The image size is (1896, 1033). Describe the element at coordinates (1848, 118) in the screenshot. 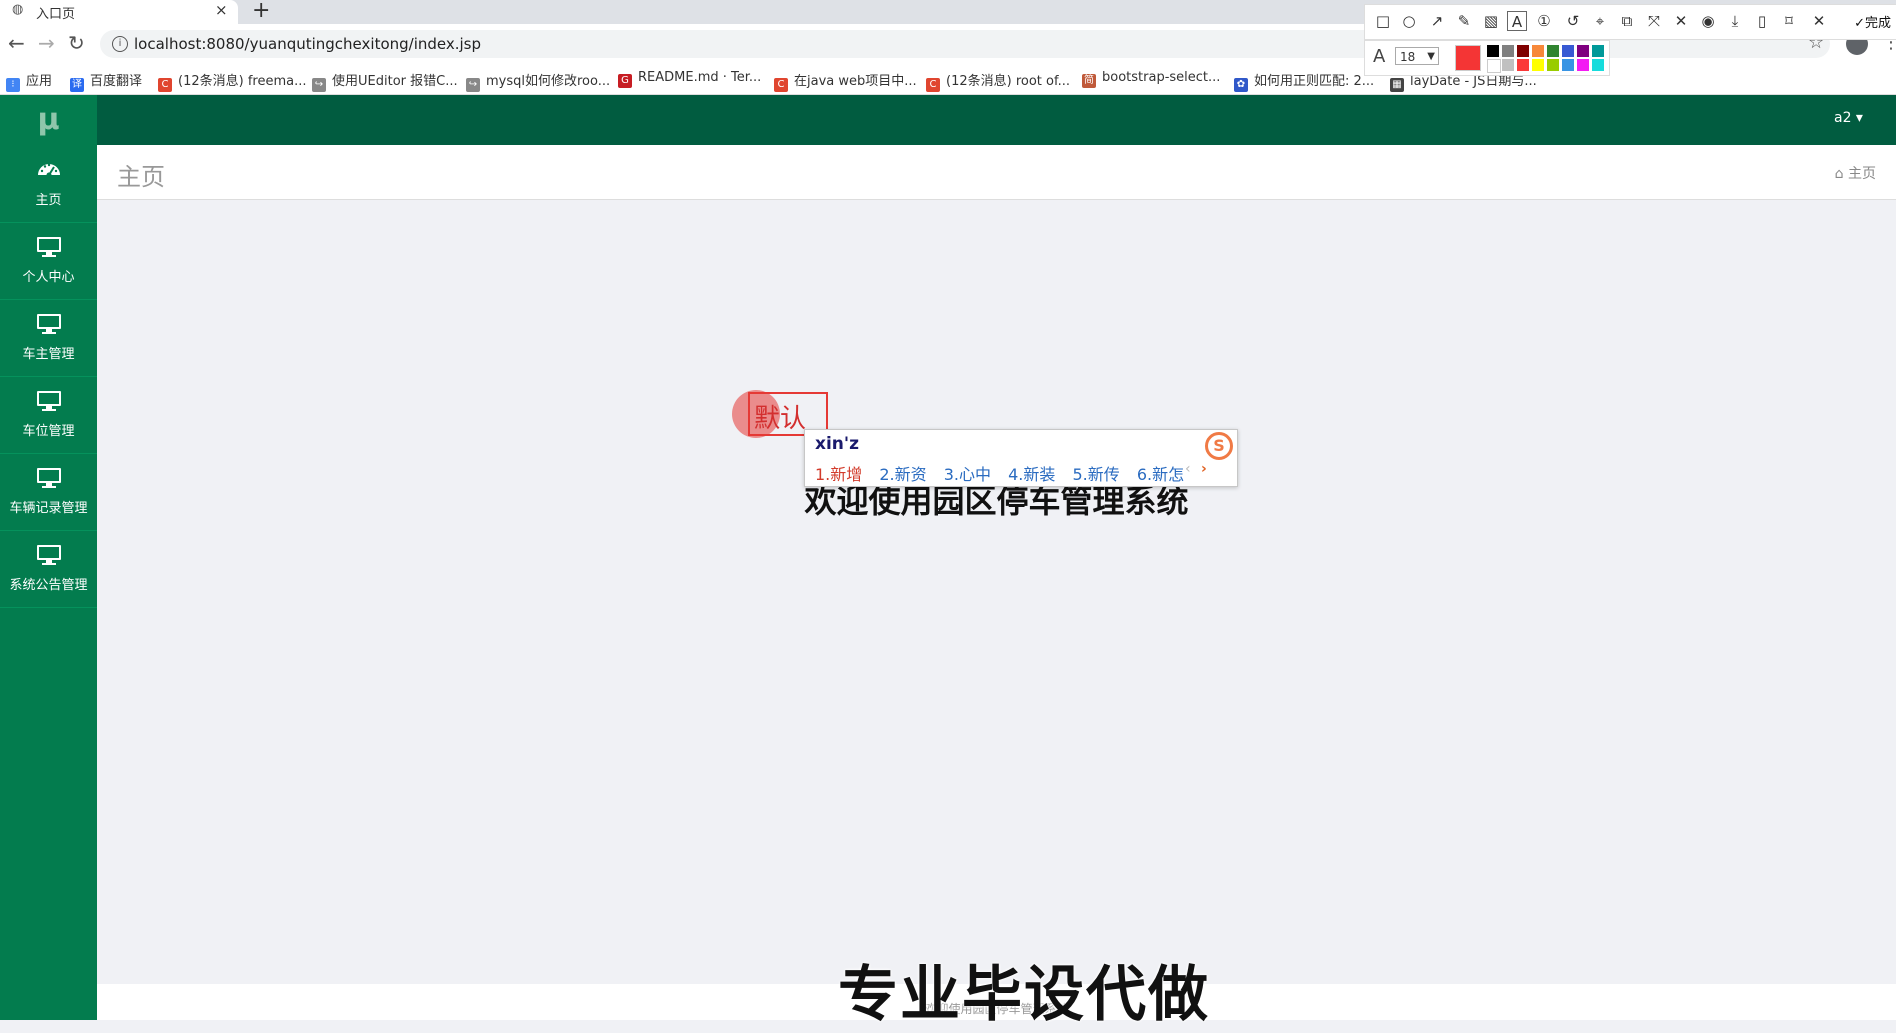

I see `user-dropdown: a2 ▾` at that location.